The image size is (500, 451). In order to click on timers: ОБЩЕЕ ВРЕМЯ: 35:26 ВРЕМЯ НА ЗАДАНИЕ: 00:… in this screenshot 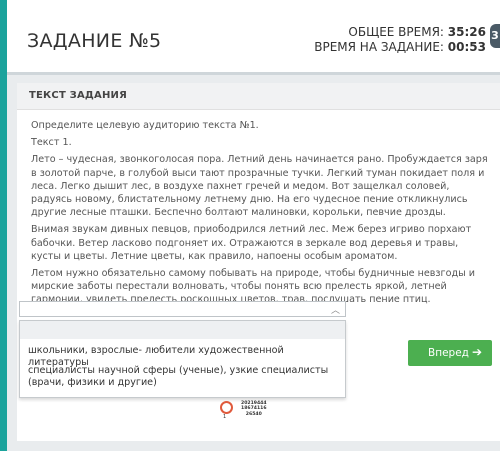, I will do `click(400, 40)`.